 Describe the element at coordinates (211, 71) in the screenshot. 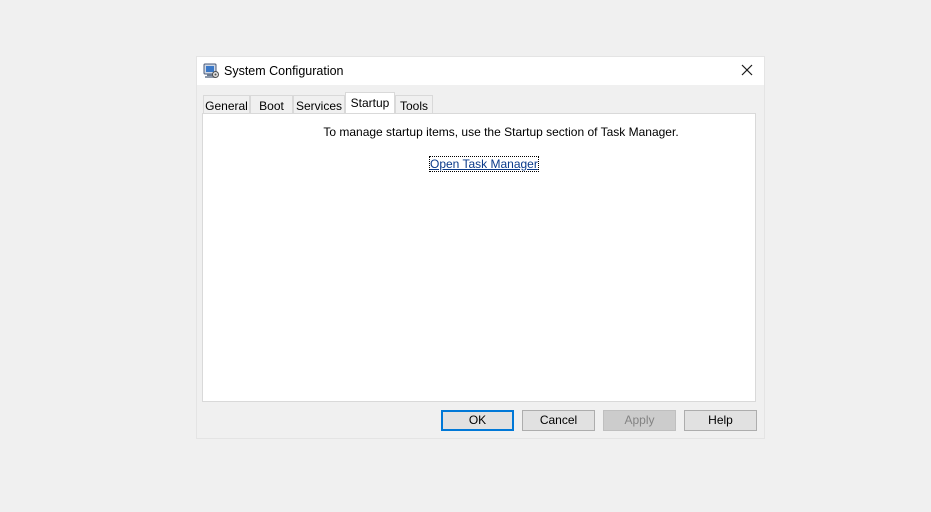

I see `msconfig-icon` at that location.